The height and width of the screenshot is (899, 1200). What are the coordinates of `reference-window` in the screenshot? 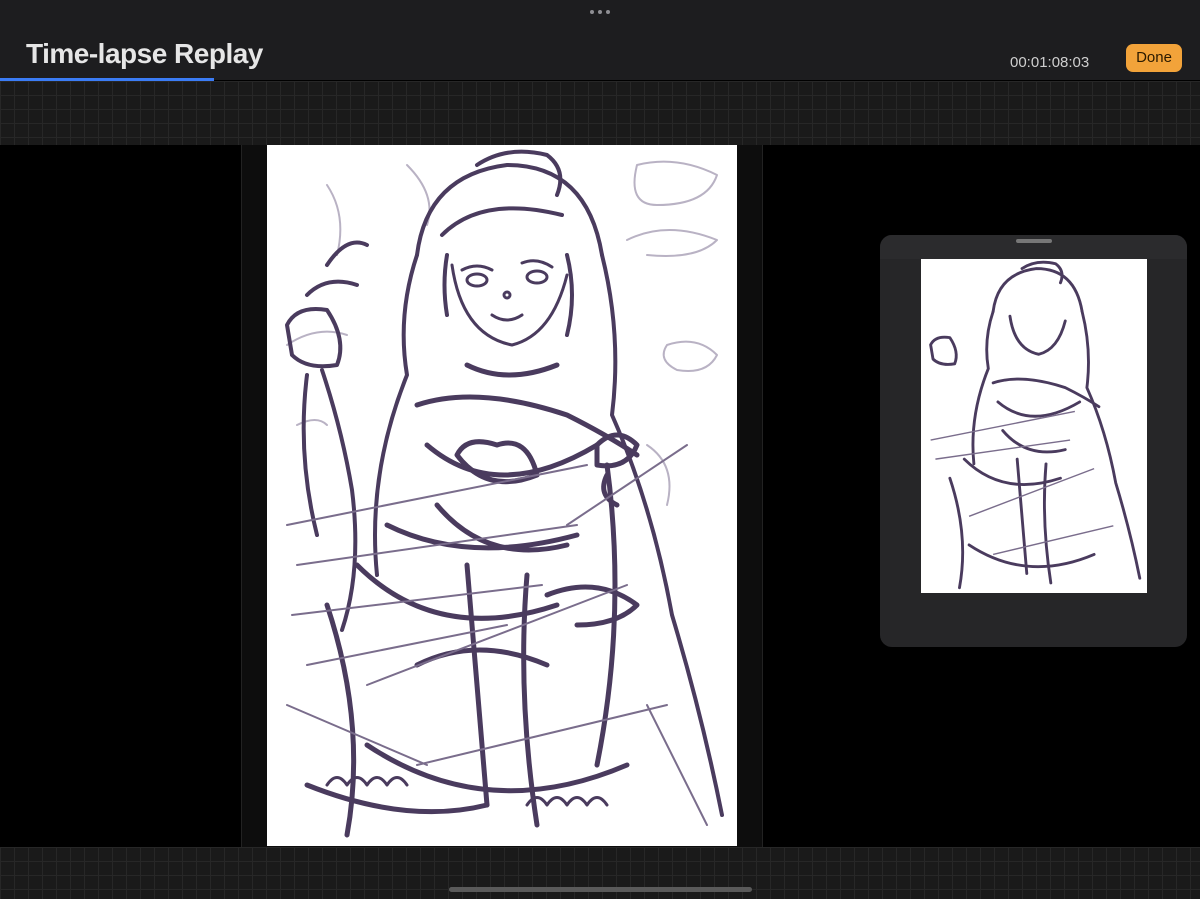 It's located at (1033, 441).